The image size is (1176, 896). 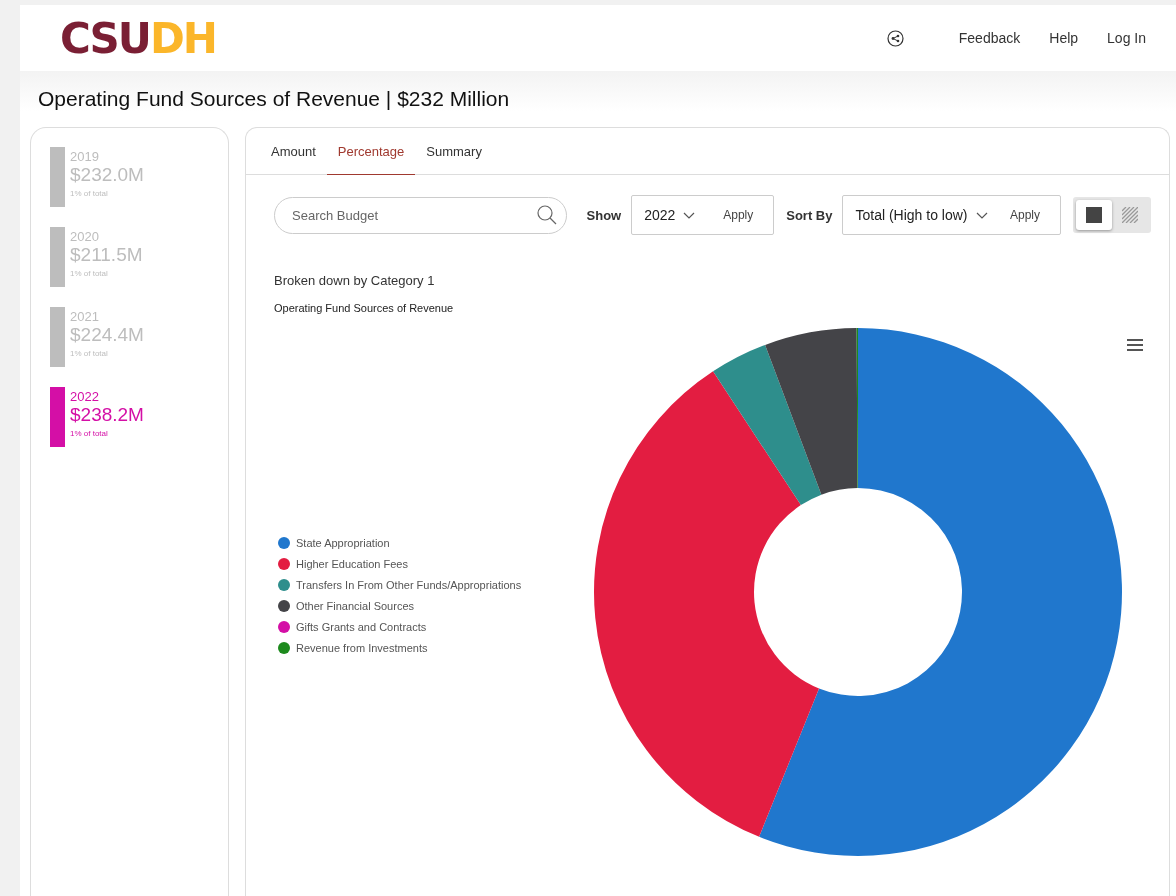 What do you see at coordinates (989, 38) in the screenshot?
I see `nav-link: Feedback` at bounding box center [989, 38].